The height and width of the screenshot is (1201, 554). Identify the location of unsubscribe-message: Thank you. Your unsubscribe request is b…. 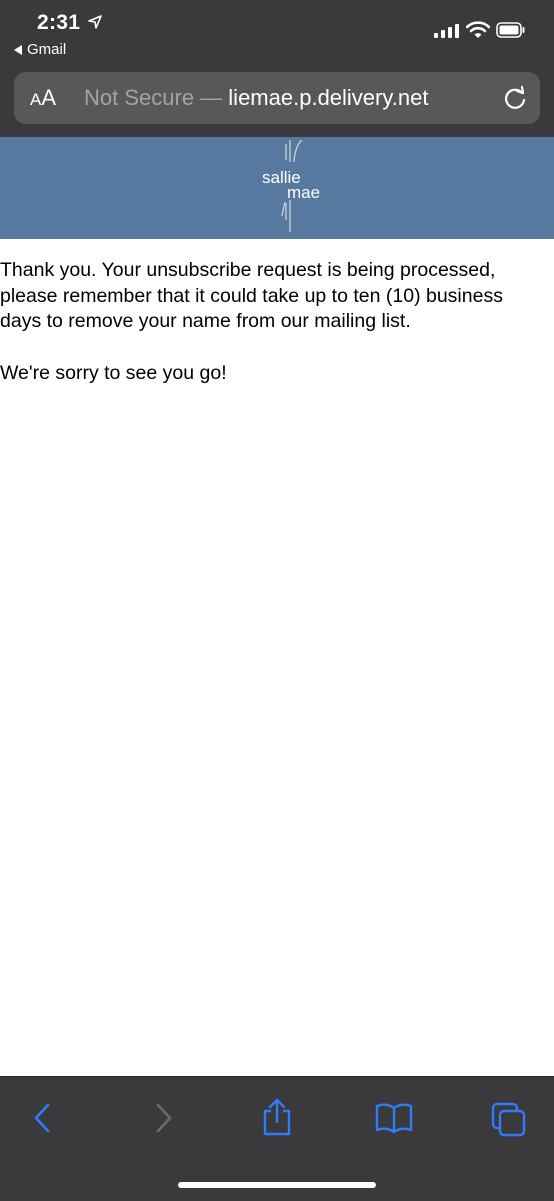
(251, 296).